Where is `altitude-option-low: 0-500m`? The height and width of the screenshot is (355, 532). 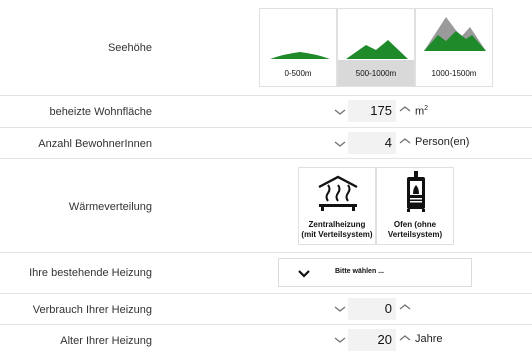
altitude-option-low: 0-500m is located at coordinates (298, 47).